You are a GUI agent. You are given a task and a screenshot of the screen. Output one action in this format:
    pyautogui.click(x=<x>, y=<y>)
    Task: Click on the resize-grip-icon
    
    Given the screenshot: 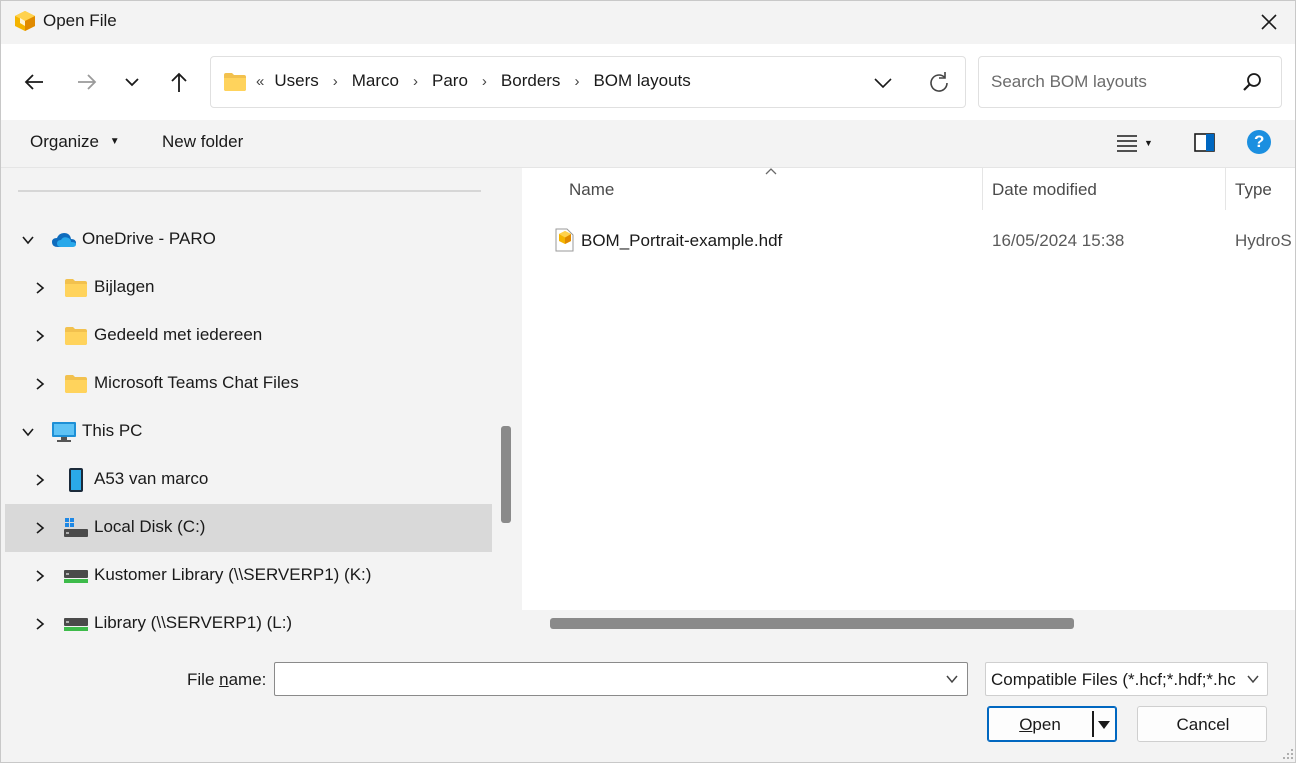 What is the action you would take?
    pyautogui.click(x=1288, y=754)
    